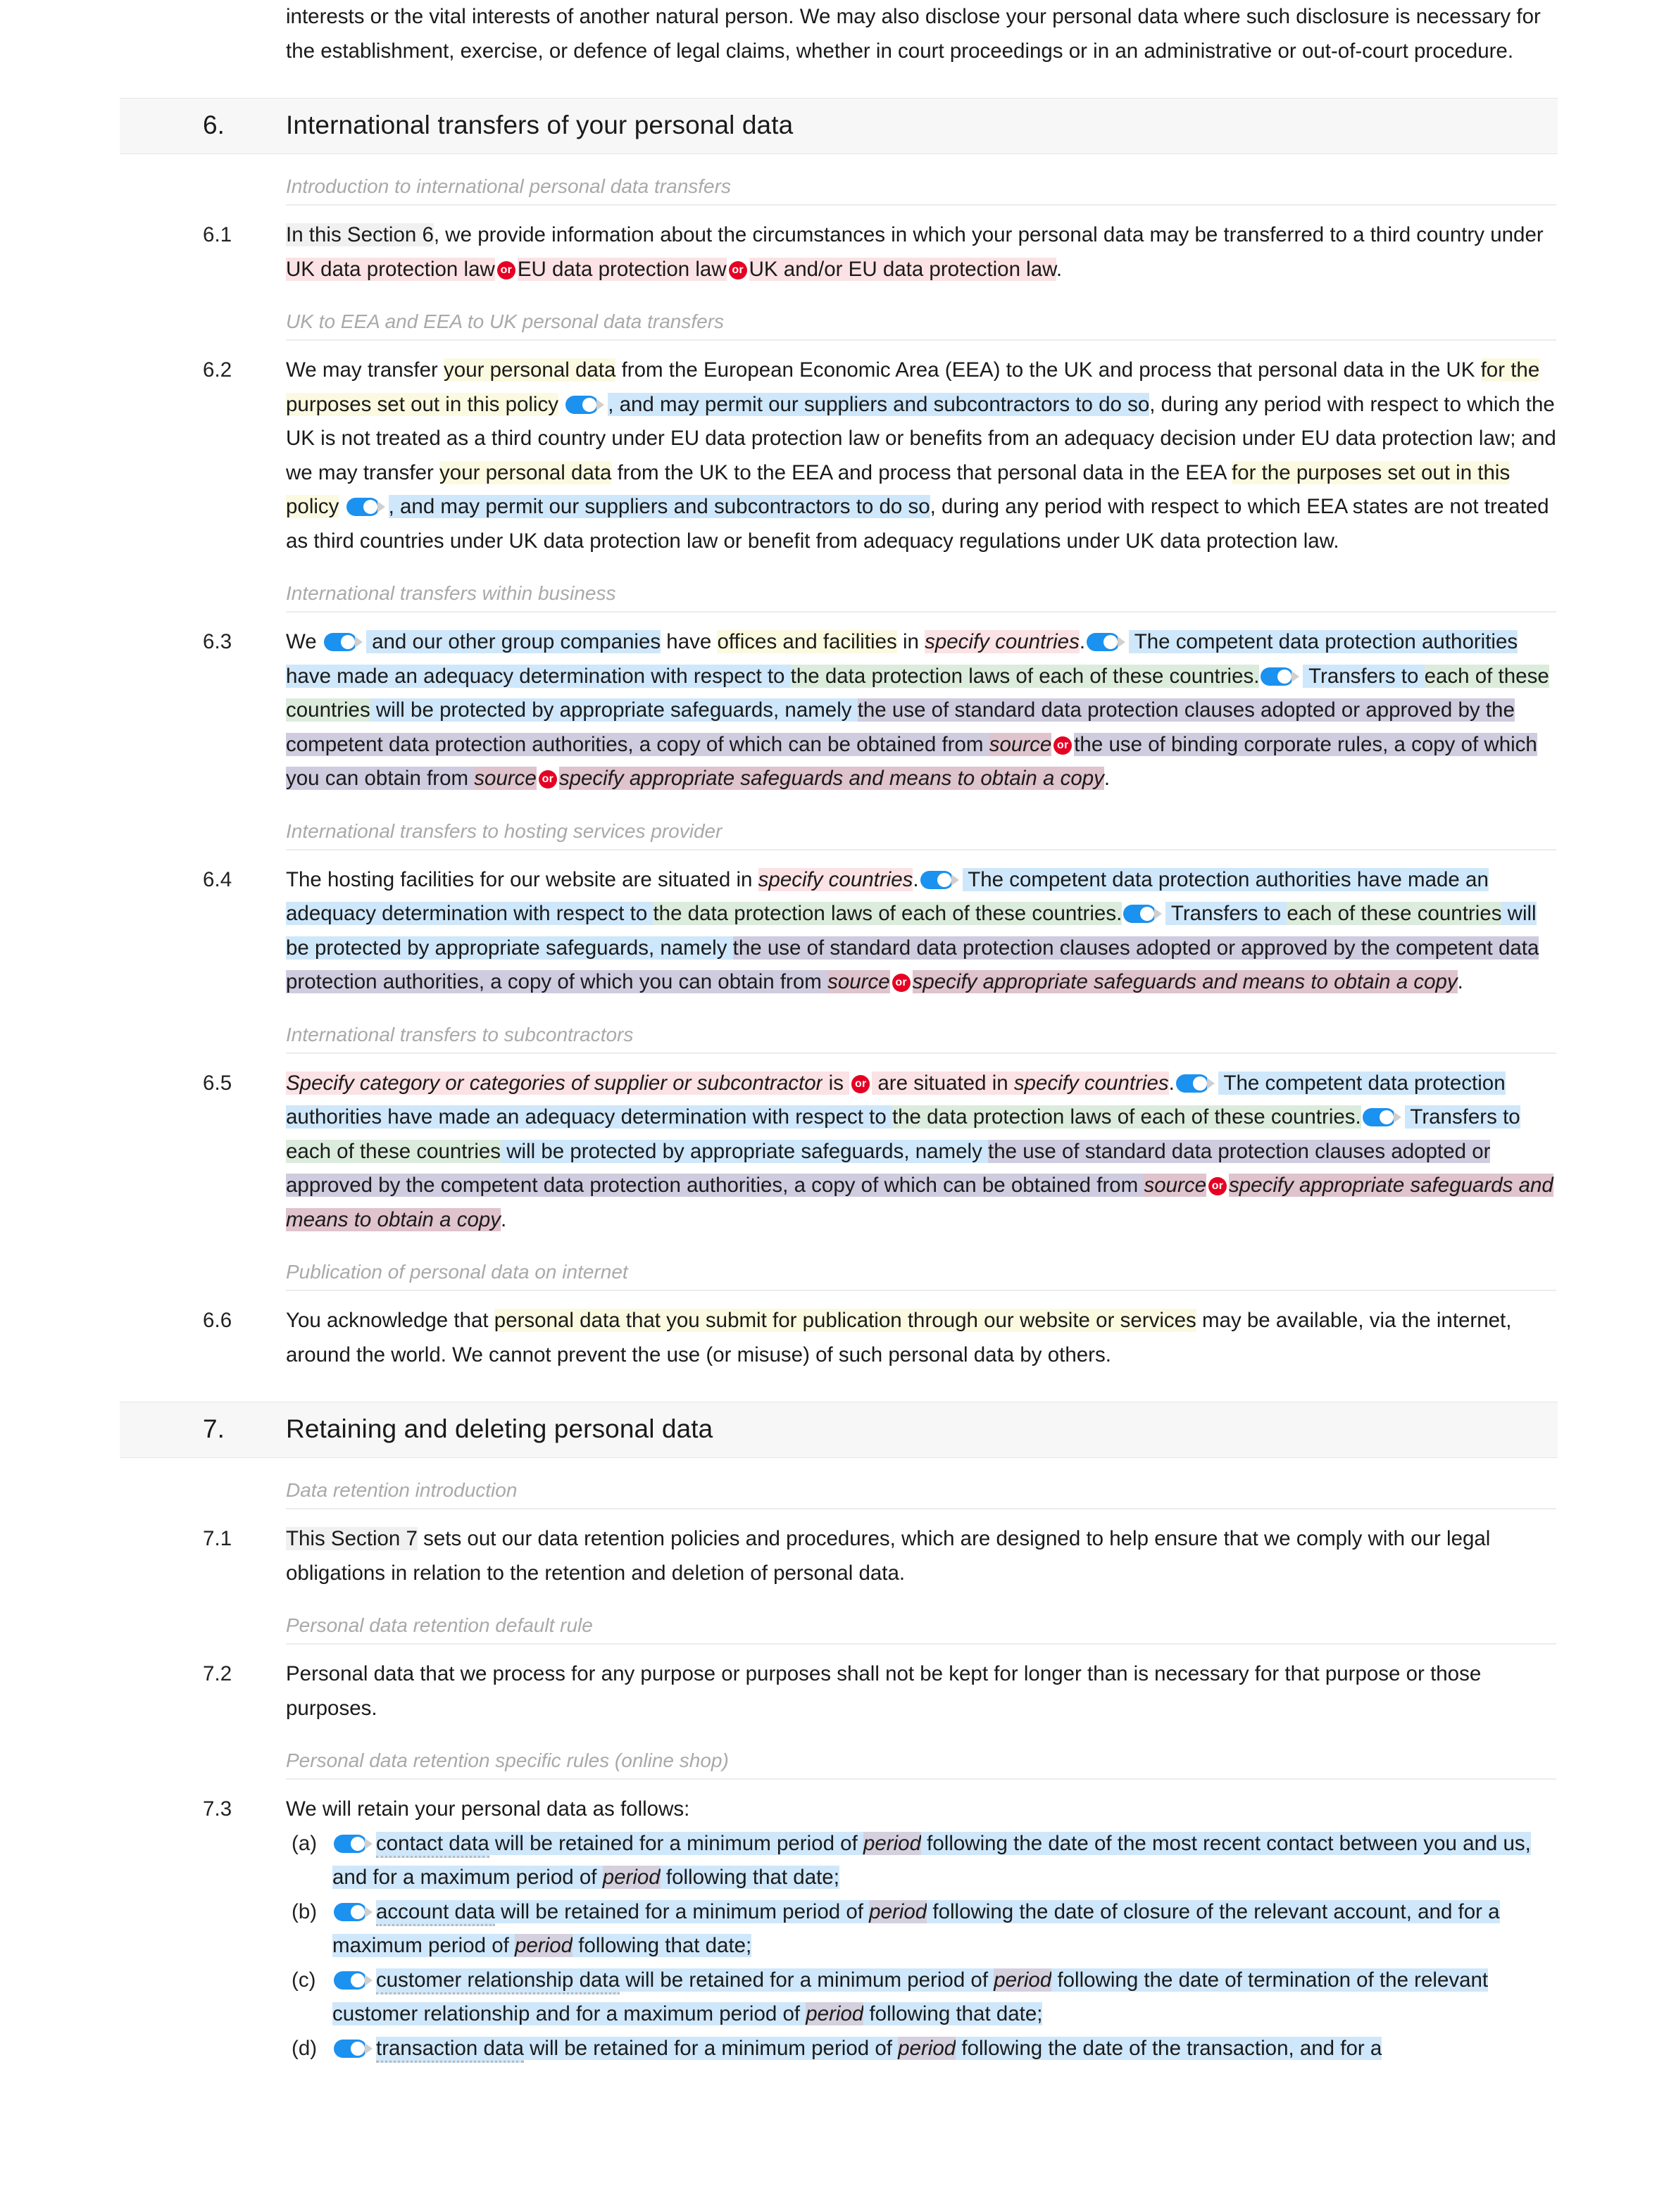  I want to click on highlighted-text: In this Section 6, so click(360, 235).